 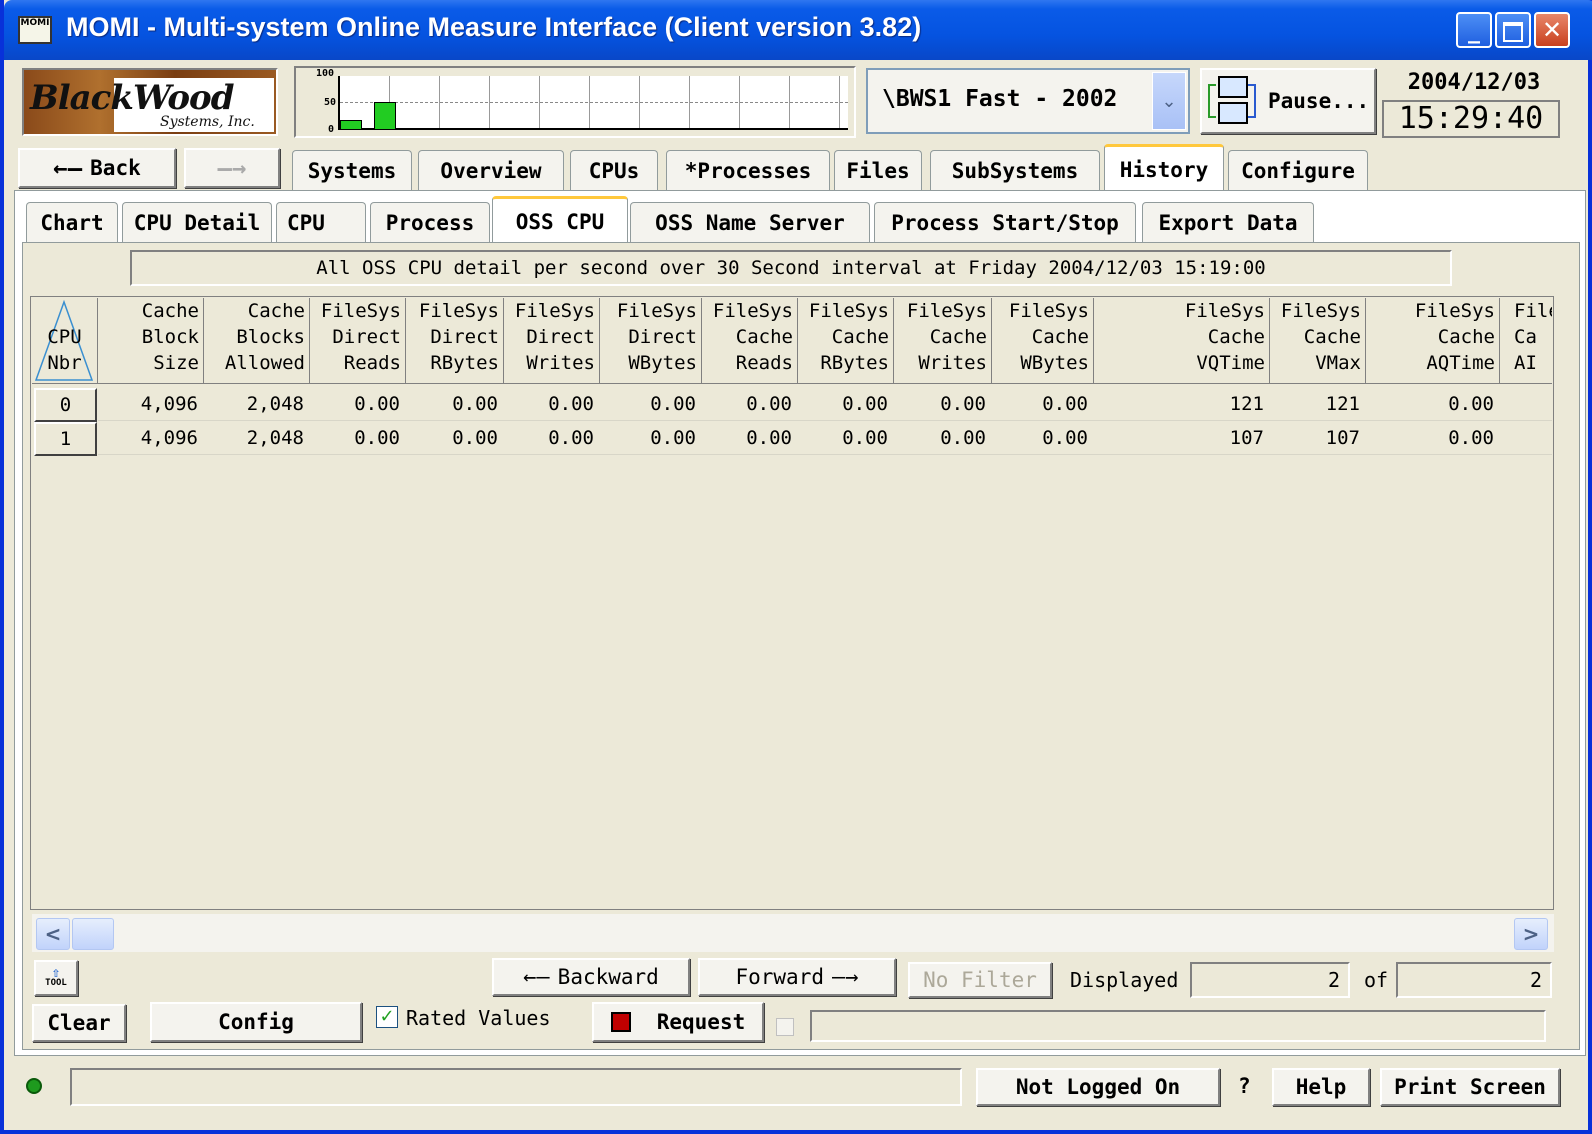 I want to click on close-button: ✕, so click(x=1552, y=30).